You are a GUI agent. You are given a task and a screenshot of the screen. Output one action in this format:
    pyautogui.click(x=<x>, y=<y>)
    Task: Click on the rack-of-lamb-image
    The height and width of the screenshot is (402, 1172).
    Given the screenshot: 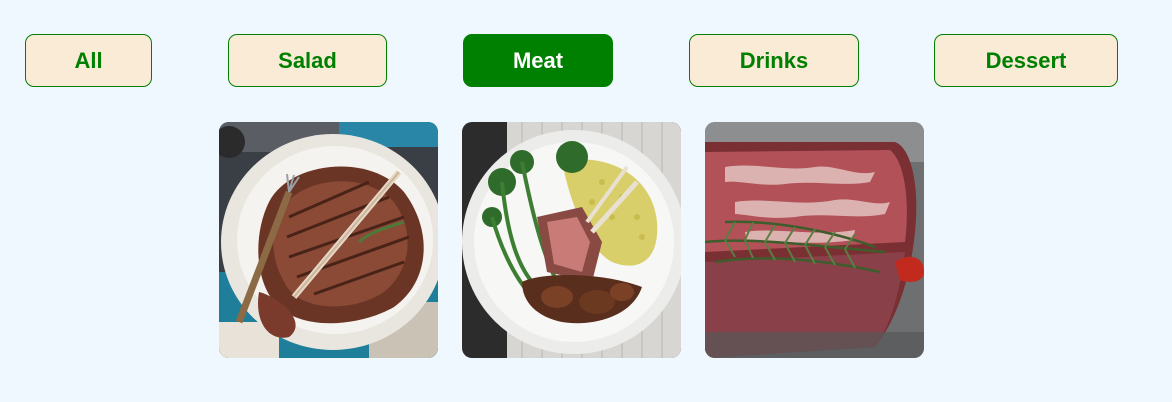 What is the action you would take?
    pyautogui.click(x=571, y=240)
    